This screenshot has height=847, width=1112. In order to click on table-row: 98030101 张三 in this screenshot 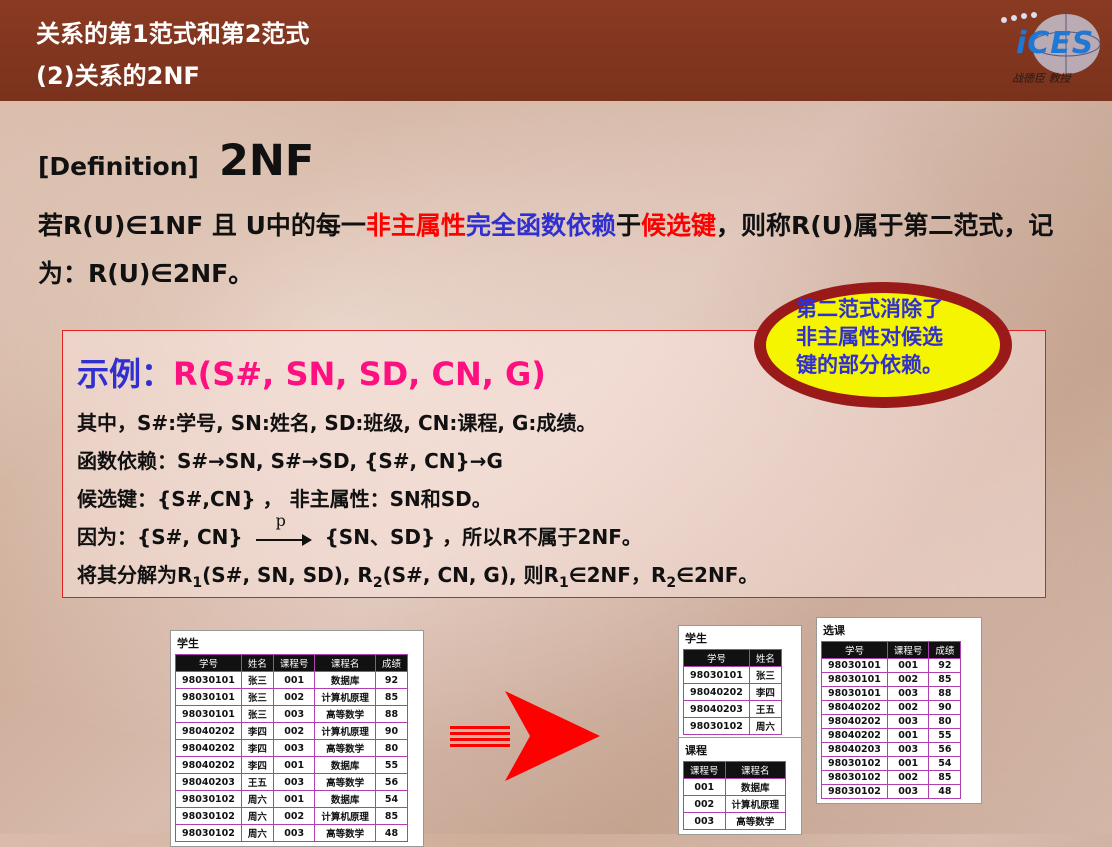, I will do `click(732, 675)`.